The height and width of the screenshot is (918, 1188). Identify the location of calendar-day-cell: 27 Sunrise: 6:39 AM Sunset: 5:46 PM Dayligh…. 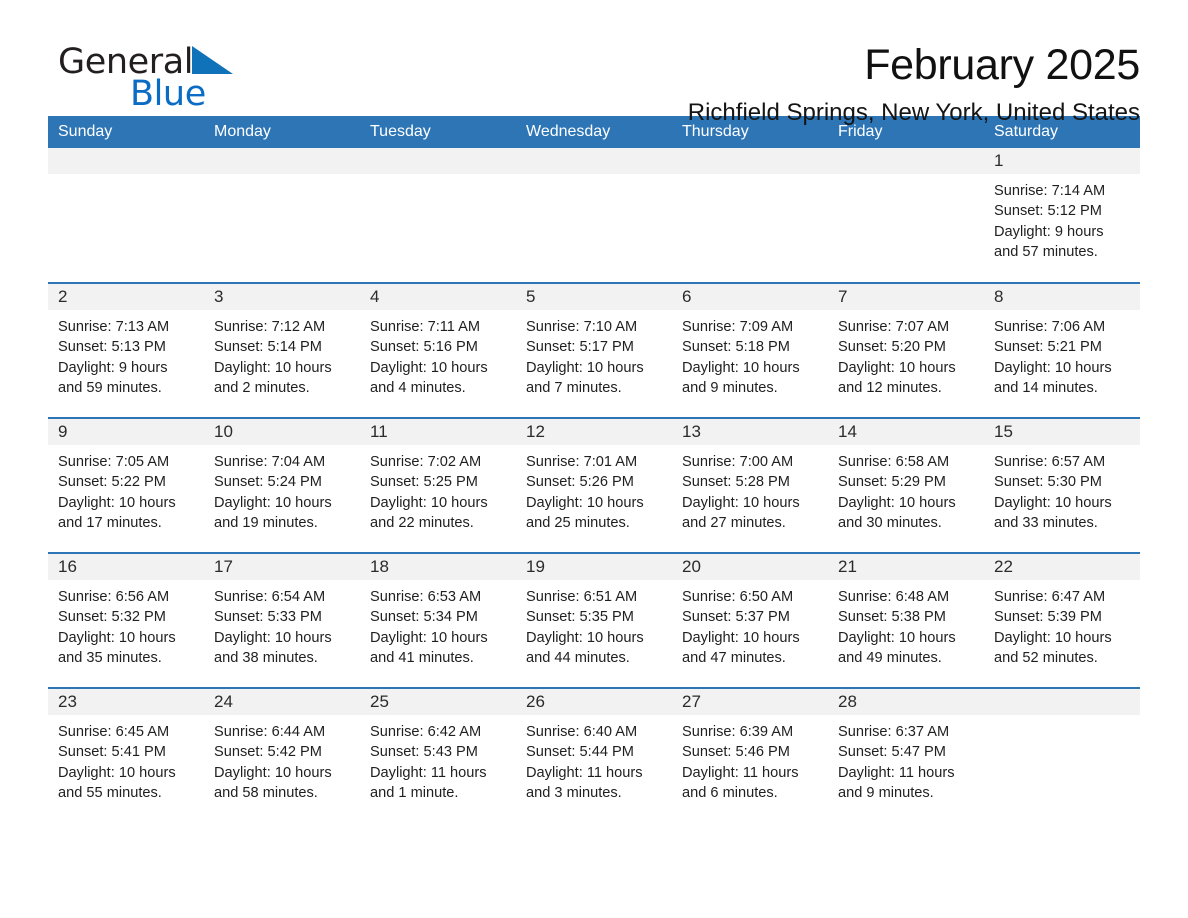
(750, 755).